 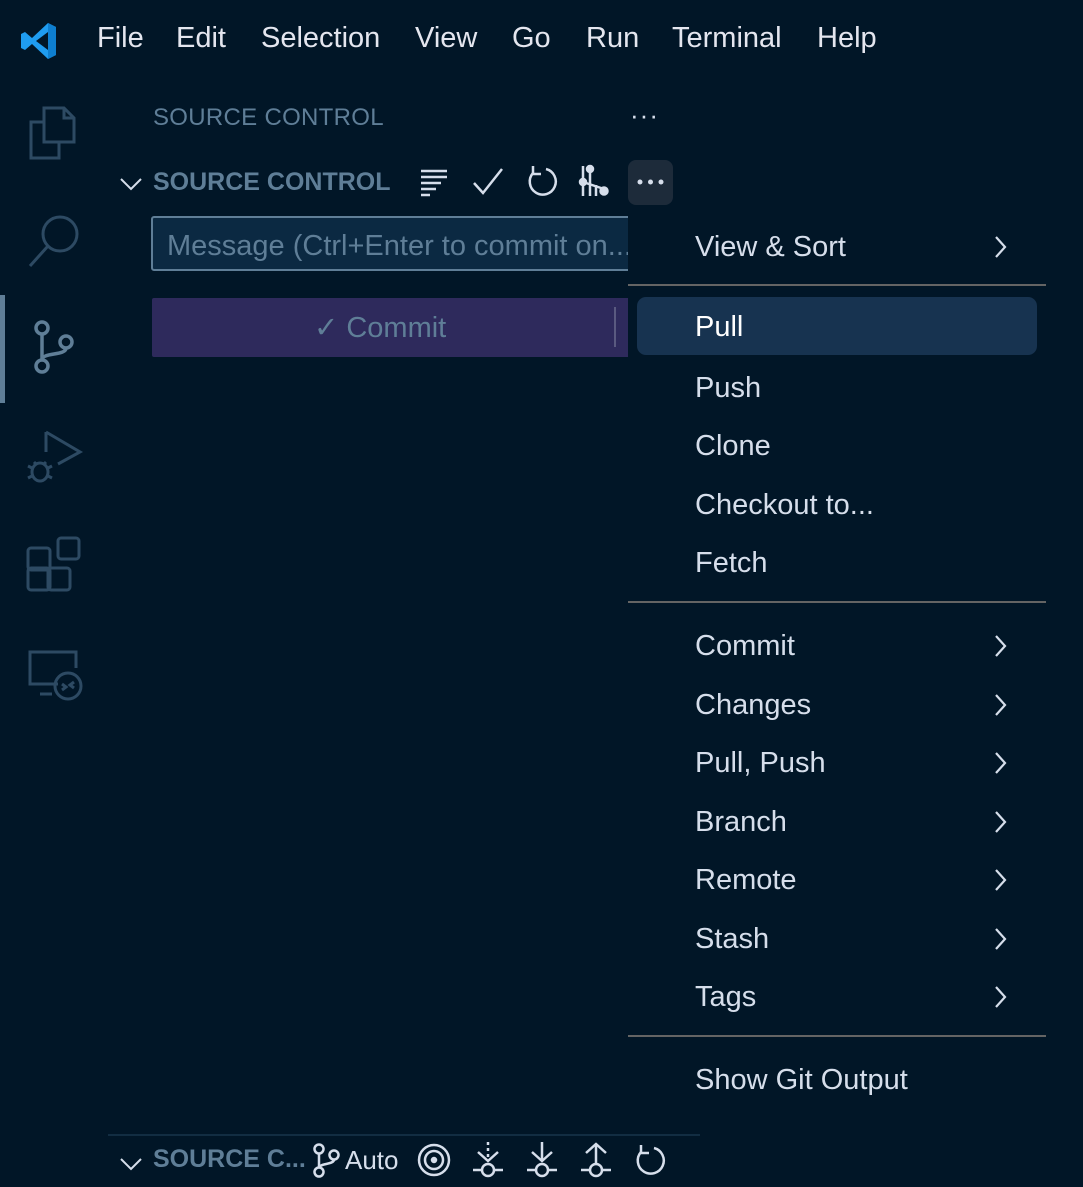 I want to click on panel-title: SOURCE CONTROL, so click(x=268, y=117).